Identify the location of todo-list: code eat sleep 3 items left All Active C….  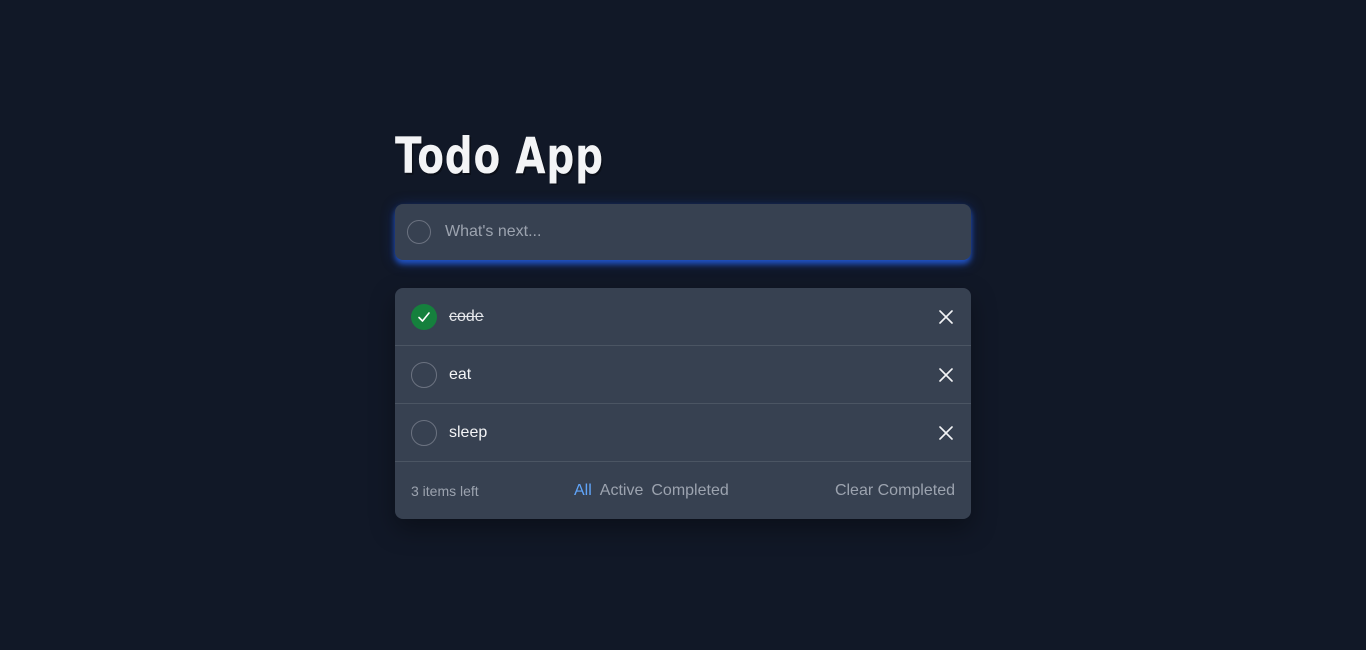
(683, 403).